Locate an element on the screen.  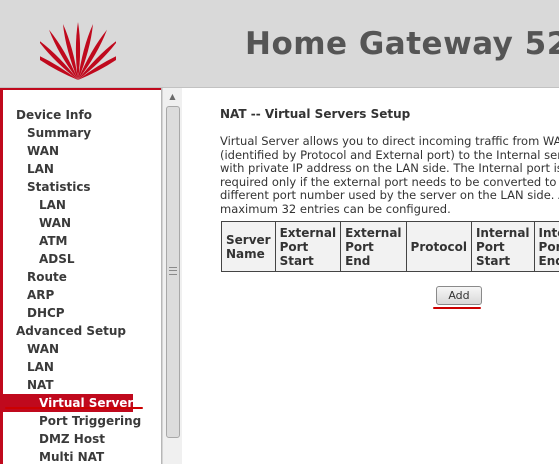
sidebar-item-atm: ATM is located at coordinates (33, 241).